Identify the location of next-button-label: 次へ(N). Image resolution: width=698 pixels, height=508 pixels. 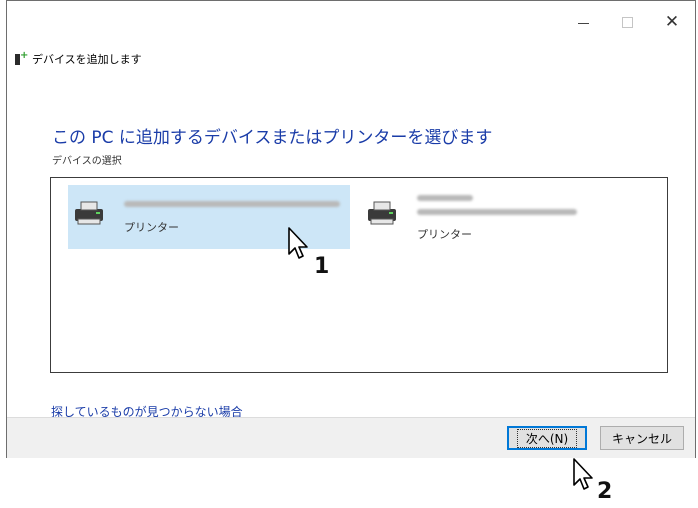
(547, 438).